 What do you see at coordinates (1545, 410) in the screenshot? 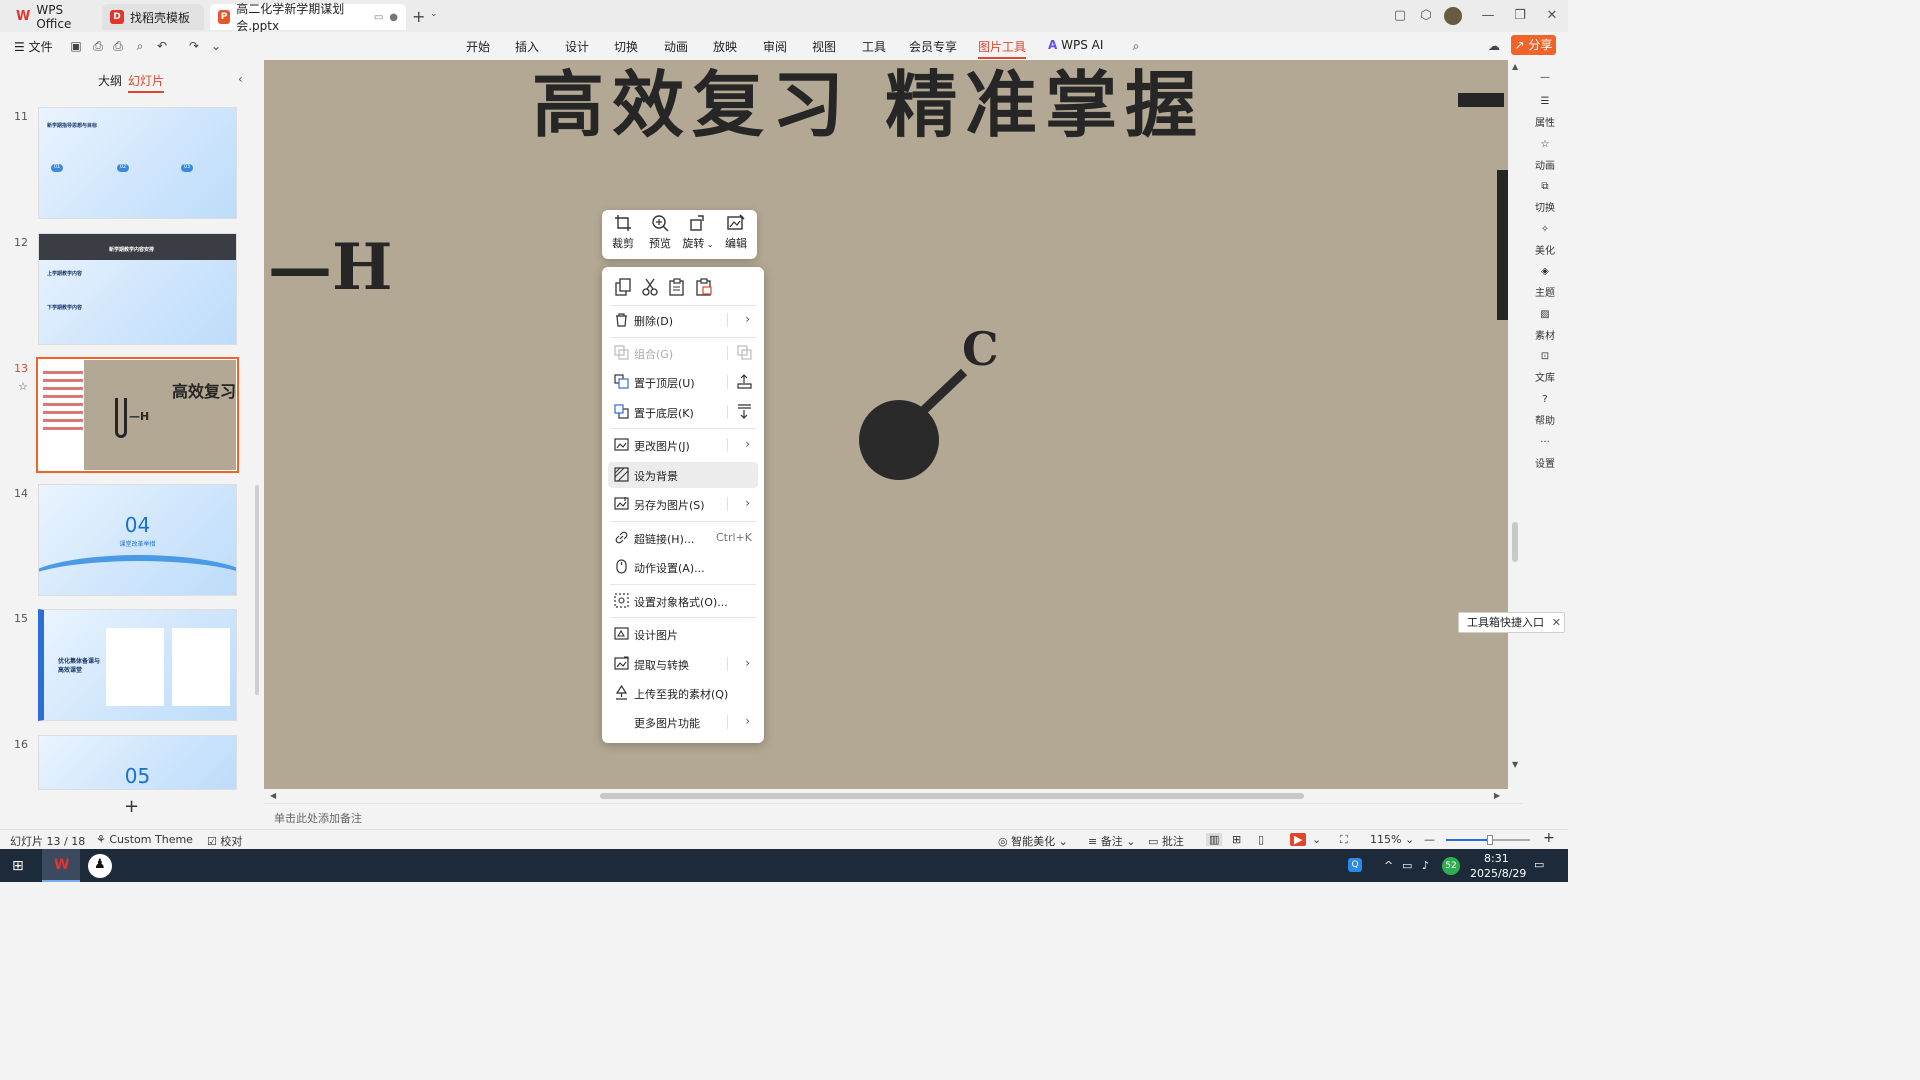
I see `sidebar-item-help: ? 帮助` at bounding box center [1545, 410].